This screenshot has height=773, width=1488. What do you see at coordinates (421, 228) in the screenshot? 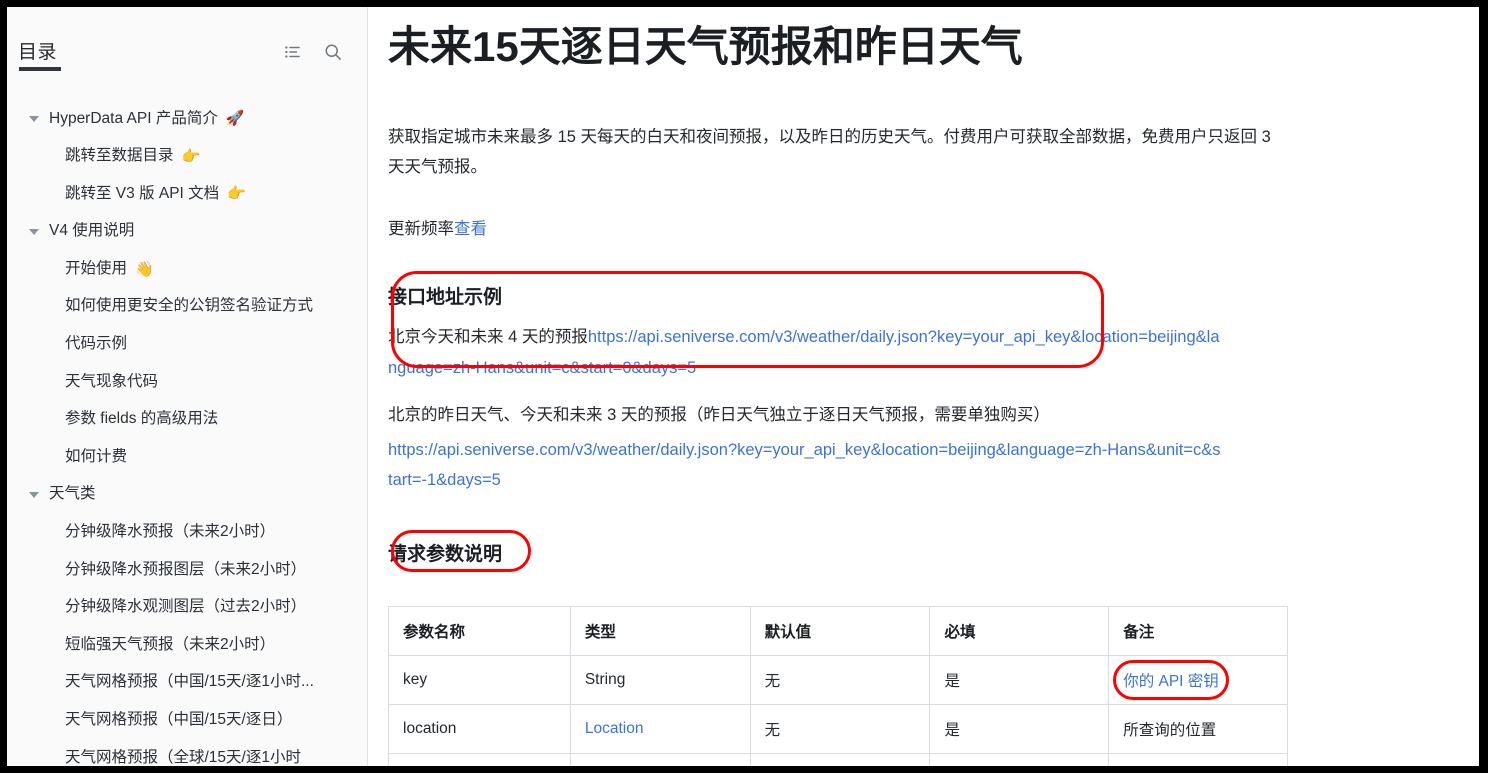
I see `update-frequency-label: 更新频率` at bounding box center [421, 228].